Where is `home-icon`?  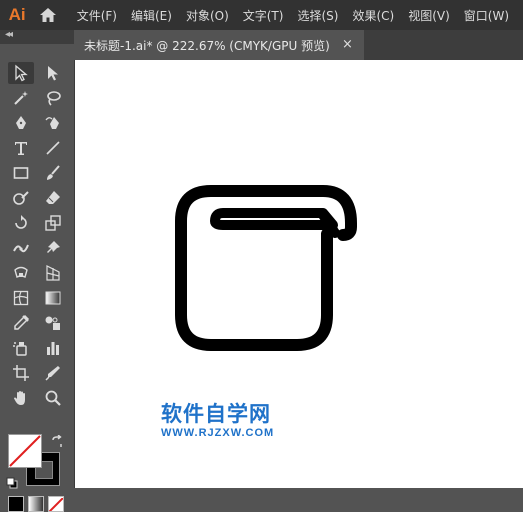 home-icon is located at coordinates (48, 15).